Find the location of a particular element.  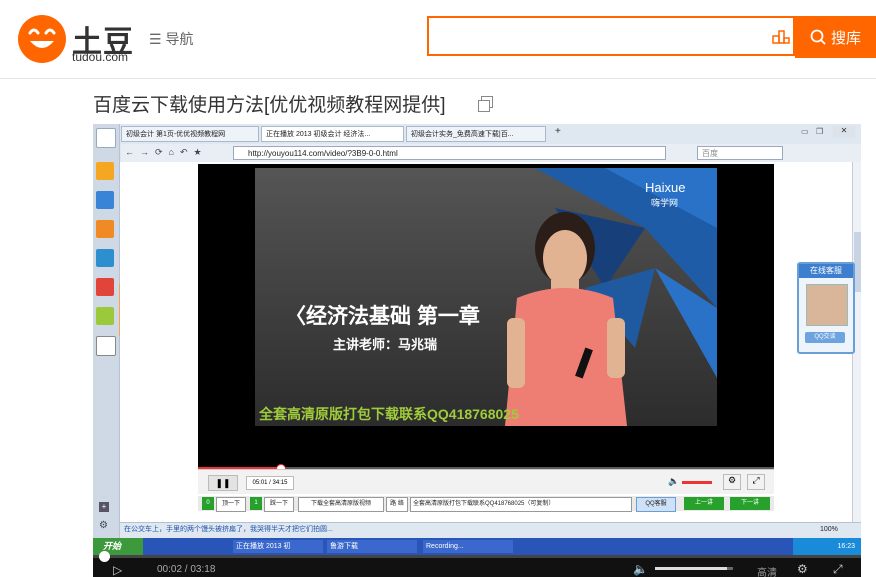

search-input is located at coordinates (611, 36).